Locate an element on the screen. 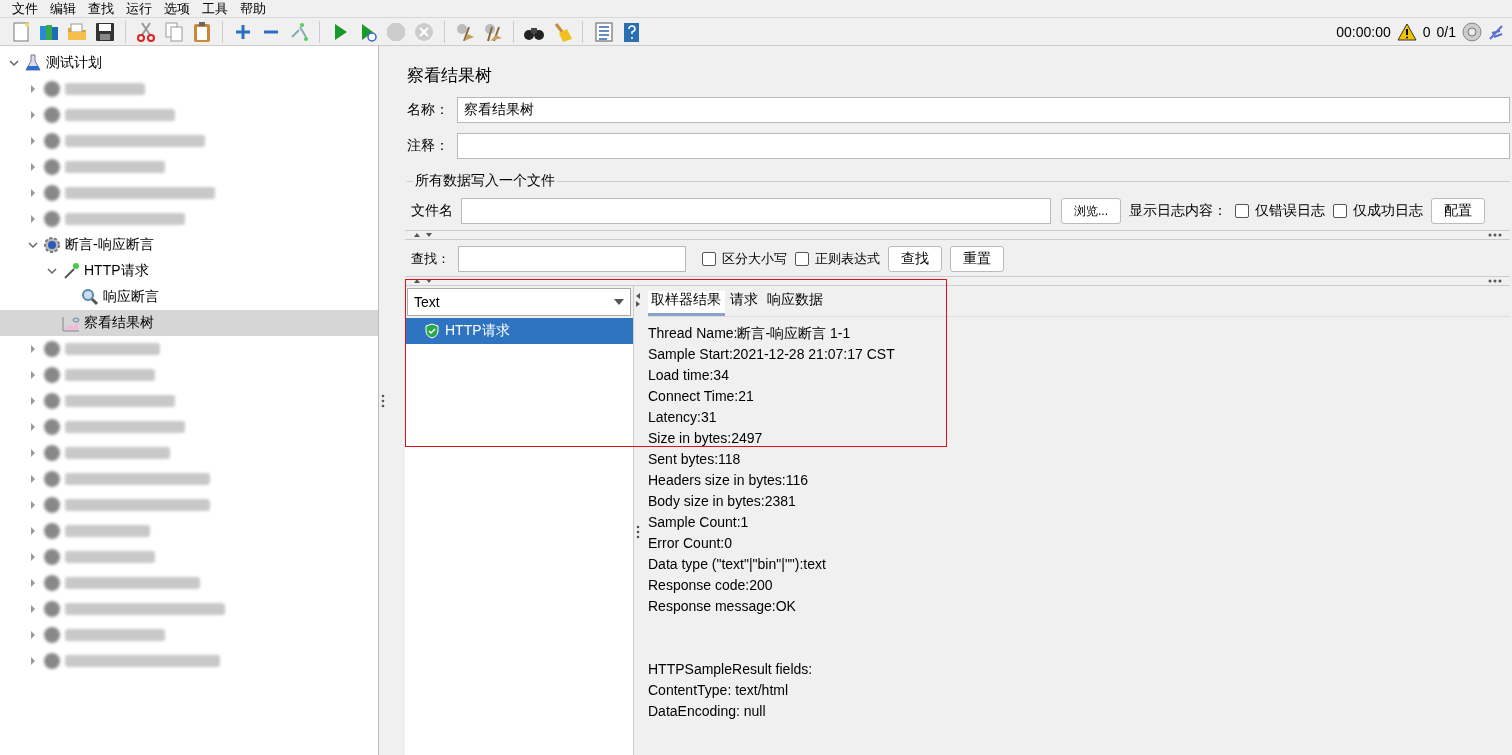  checkbox-label: 仅错误日志 is located at coordinates (1290, 211).